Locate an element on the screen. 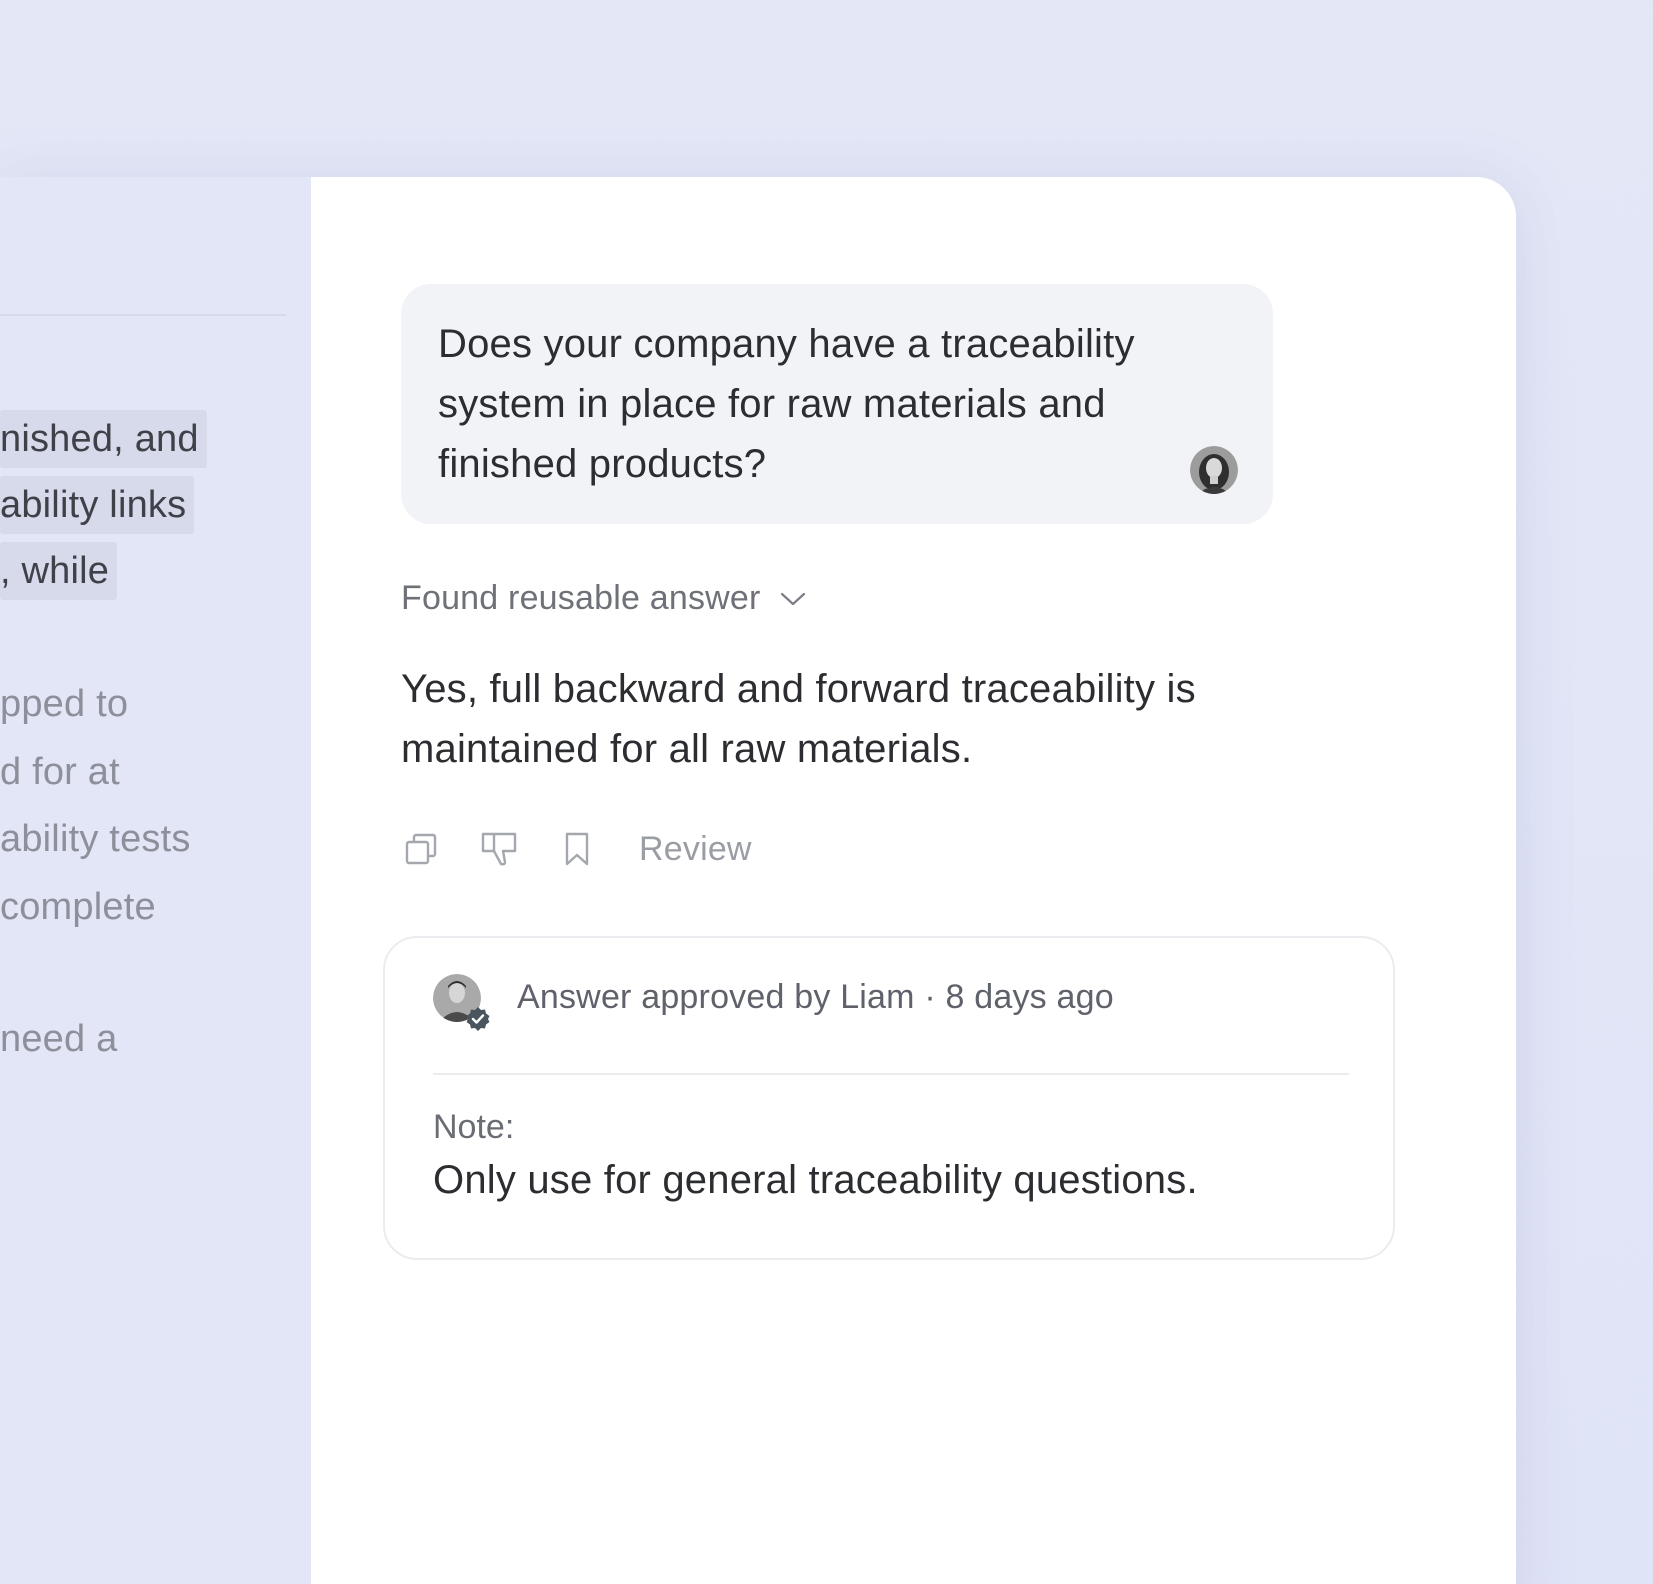 This screenshot has width=1653, height=1584. bookmark-icon is located at coordinates (577, 849).